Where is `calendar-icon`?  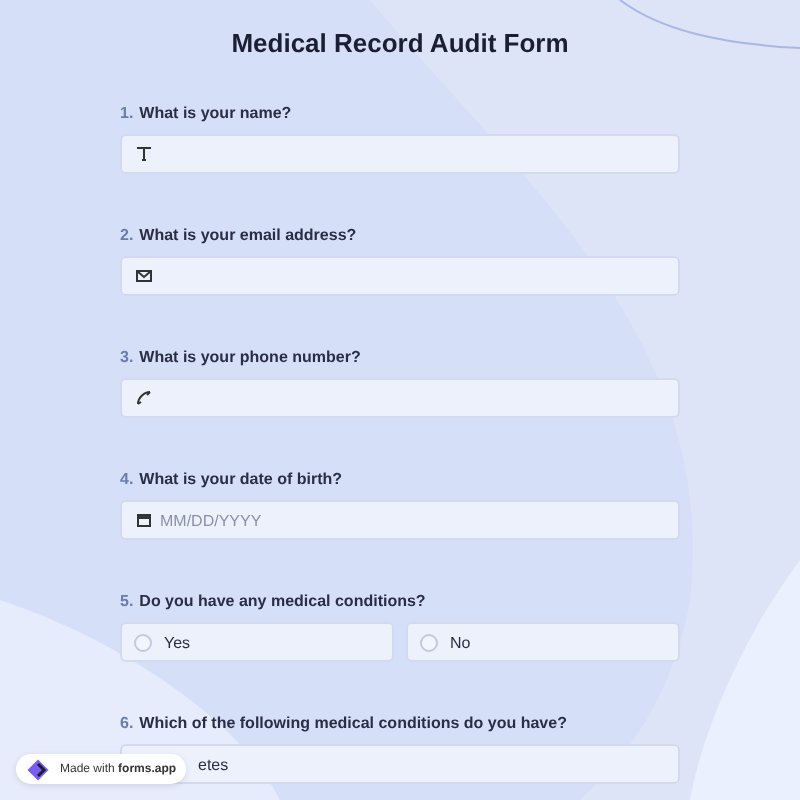
calendar-icon is located at coordinates (144, 520).